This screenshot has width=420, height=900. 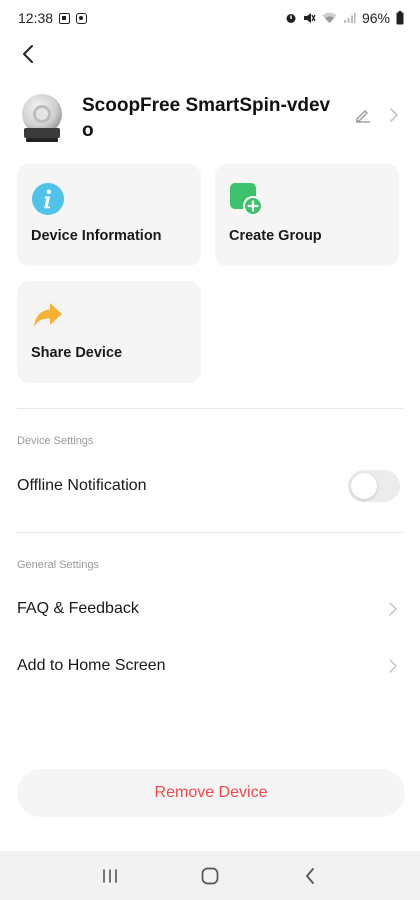 What do you see at coordinates (96, 236) in the screenshot?
I see `device-information-label: Device Information` at bounding box center [96, 236].